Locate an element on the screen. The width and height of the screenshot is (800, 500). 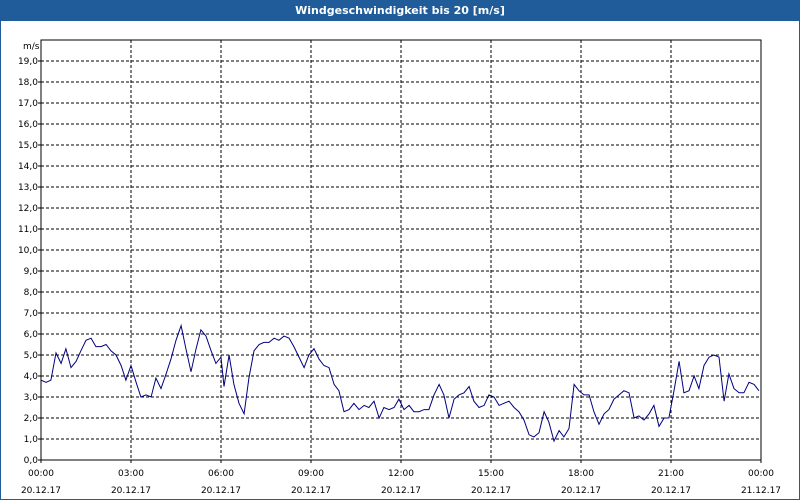
y-tick-label: 5,0 is located at coordinates (31, 356).